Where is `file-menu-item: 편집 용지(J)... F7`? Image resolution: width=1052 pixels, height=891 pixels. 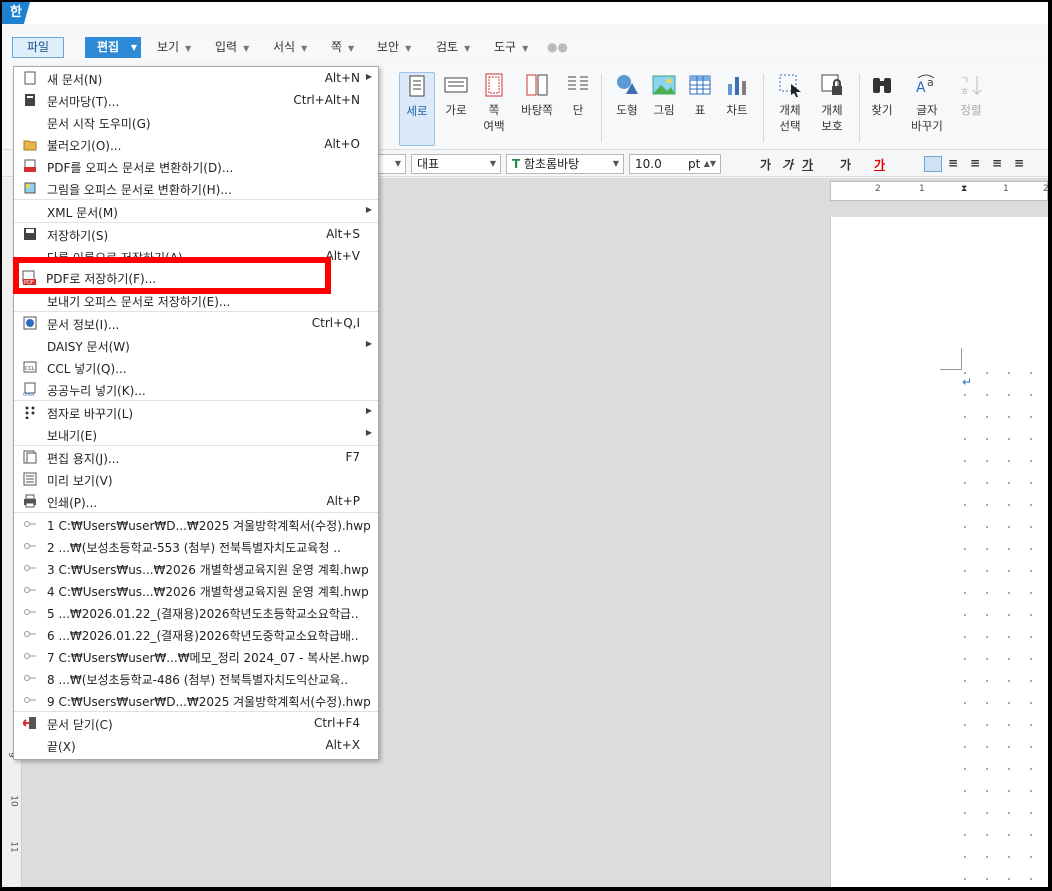
file-menu-item: 편집 용지(J)... F7 is located at coordinates (196, 457).